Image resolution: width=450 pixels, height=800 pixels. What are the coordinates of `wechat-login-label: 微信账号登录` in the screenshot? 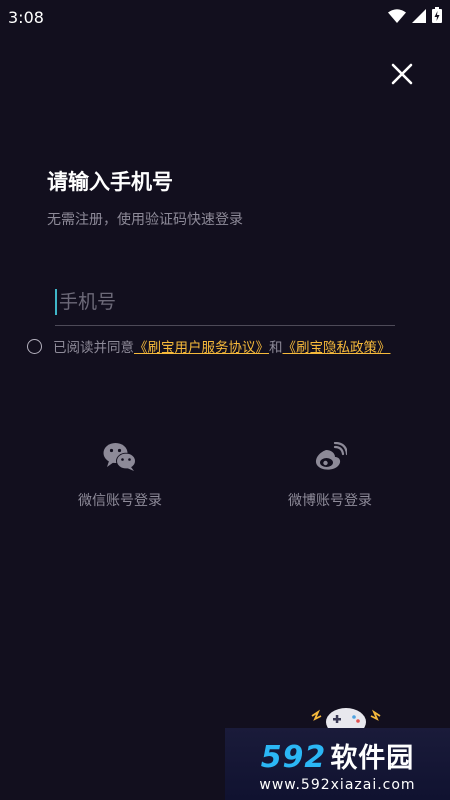 It's located at (120, 501).